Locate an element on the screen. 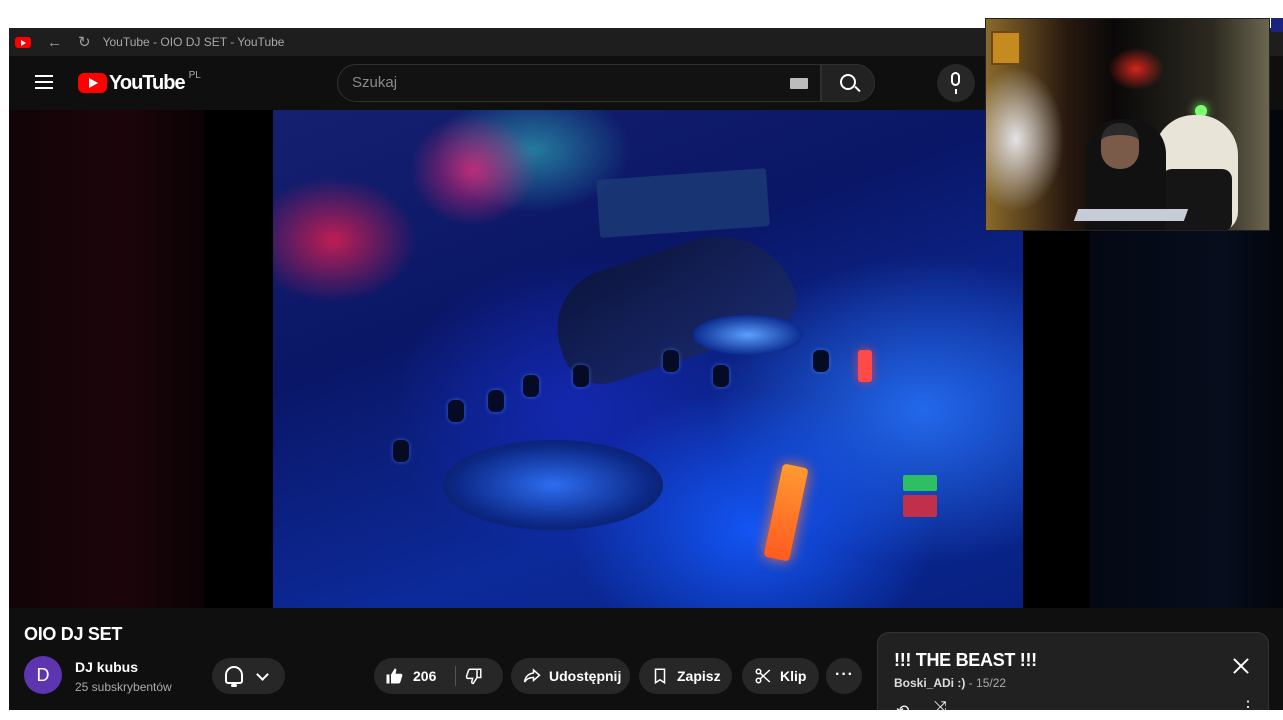  share-label: Udostępnij is located at coordinates (585, 676).